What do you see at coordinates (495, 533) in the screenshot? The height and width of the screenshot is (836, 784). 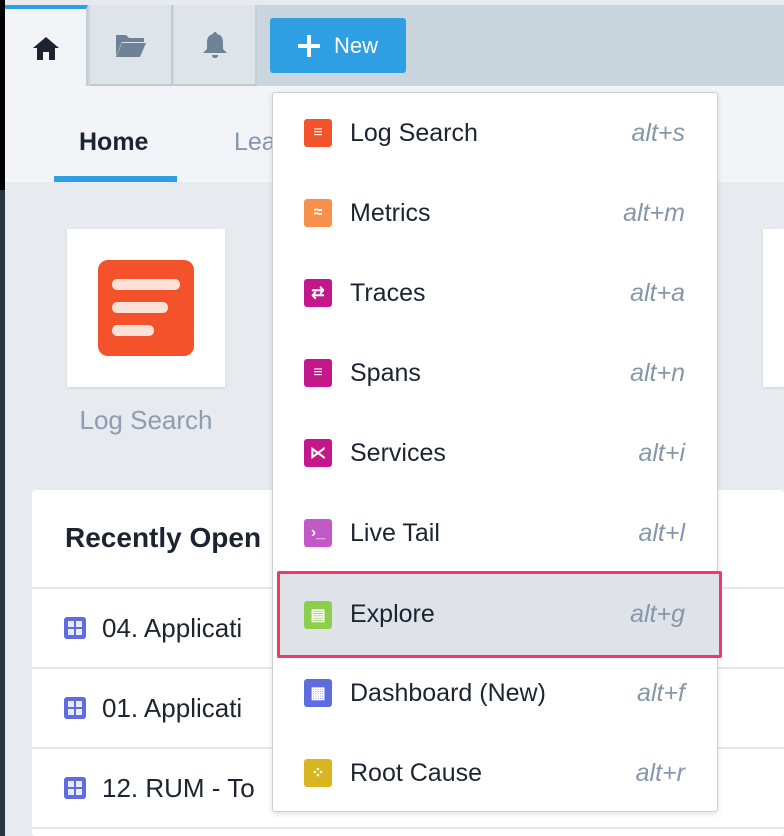 I see `menu-item-live-tail: ›_ Live Tail alt+l` at bounding box center [495, 533].